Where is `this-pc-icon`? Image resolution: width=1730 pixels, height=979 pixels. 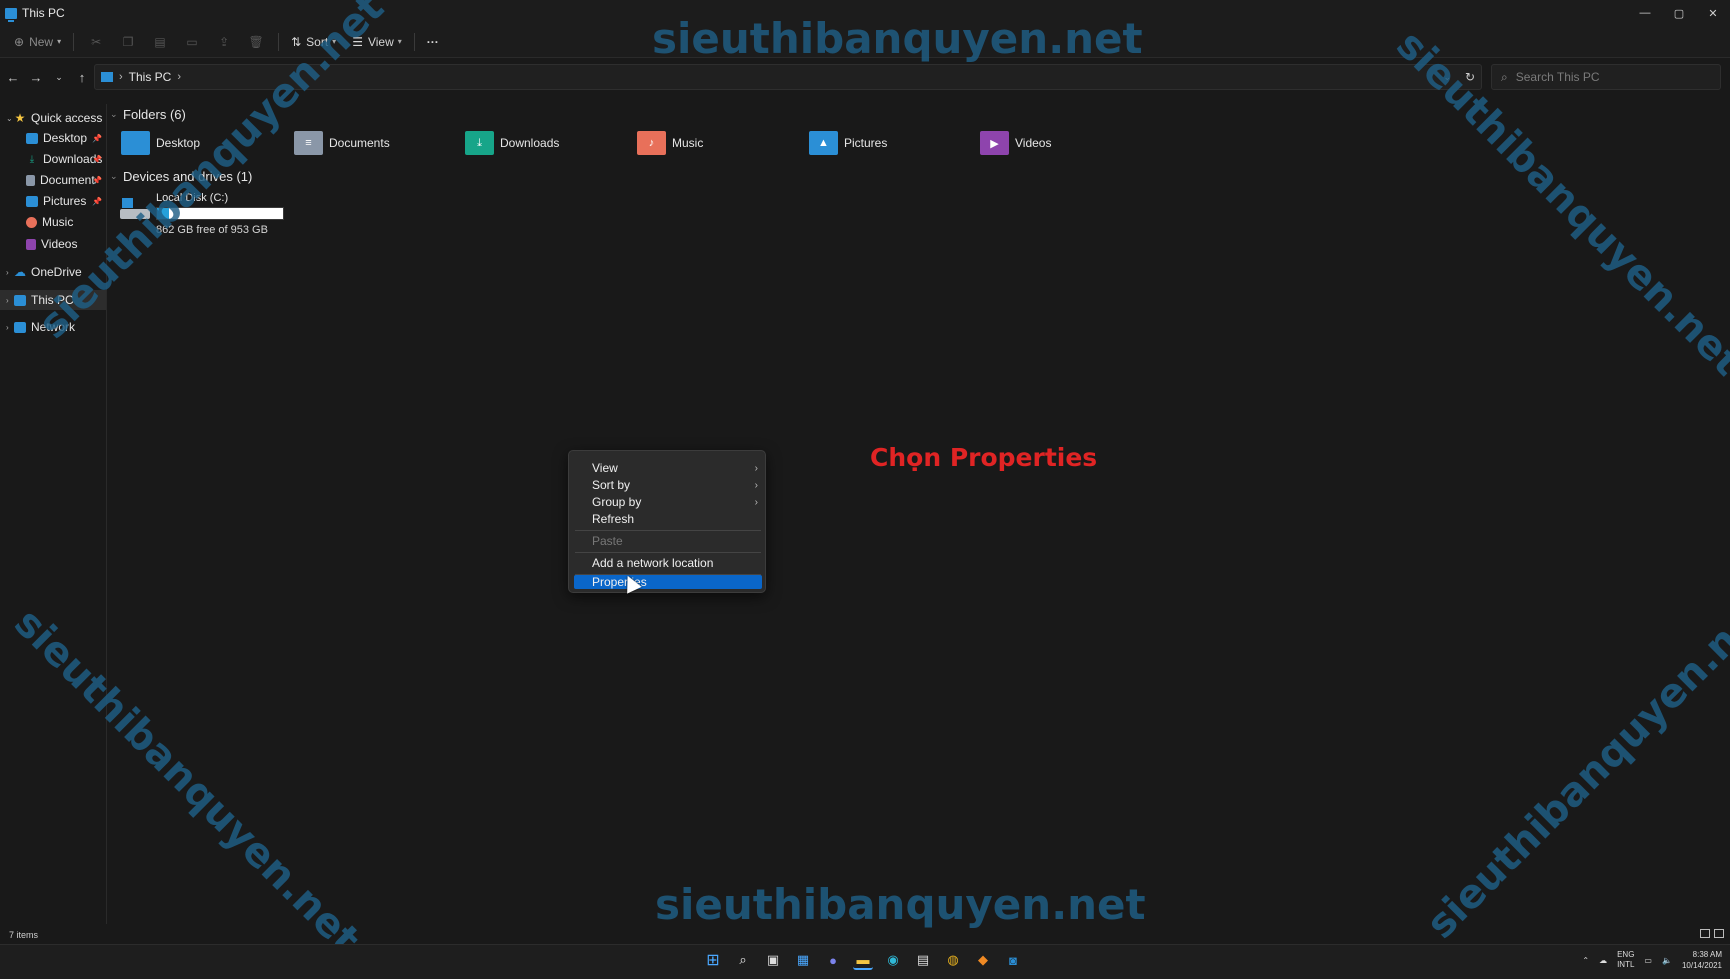
this-pc-icon is located at coordinates (107, 77).